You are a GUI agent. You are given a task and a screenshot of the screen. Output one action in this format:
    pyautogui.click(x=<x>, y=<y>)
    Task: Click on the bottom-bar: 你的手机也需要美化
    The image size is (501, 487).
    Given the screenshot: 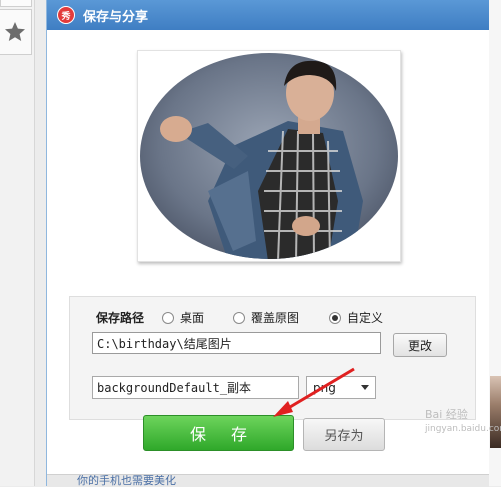 What is the action you would take?
    pyautogui.click(x=268, y=480)
    